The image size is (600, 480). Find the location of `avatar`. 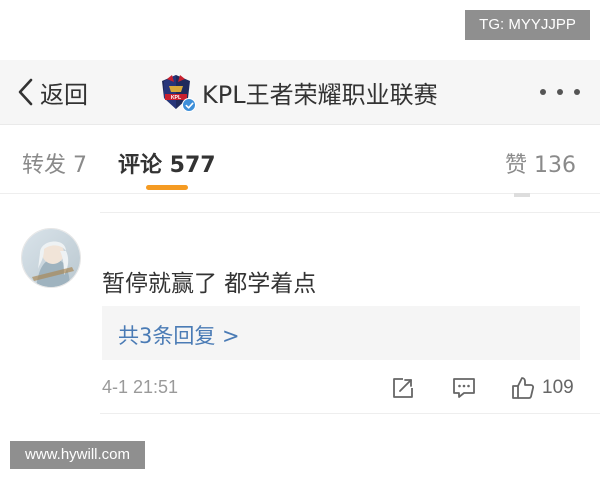

avatar is located at coordinates (51, 258).